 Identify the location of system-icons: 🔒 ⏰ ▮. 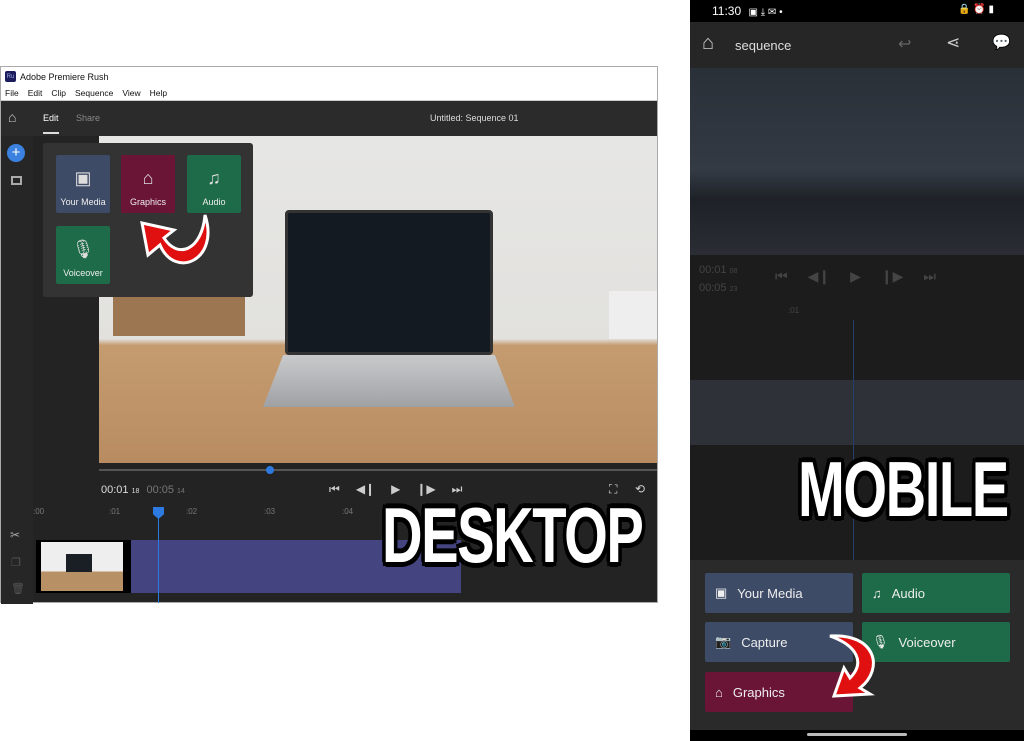
(976, 9).